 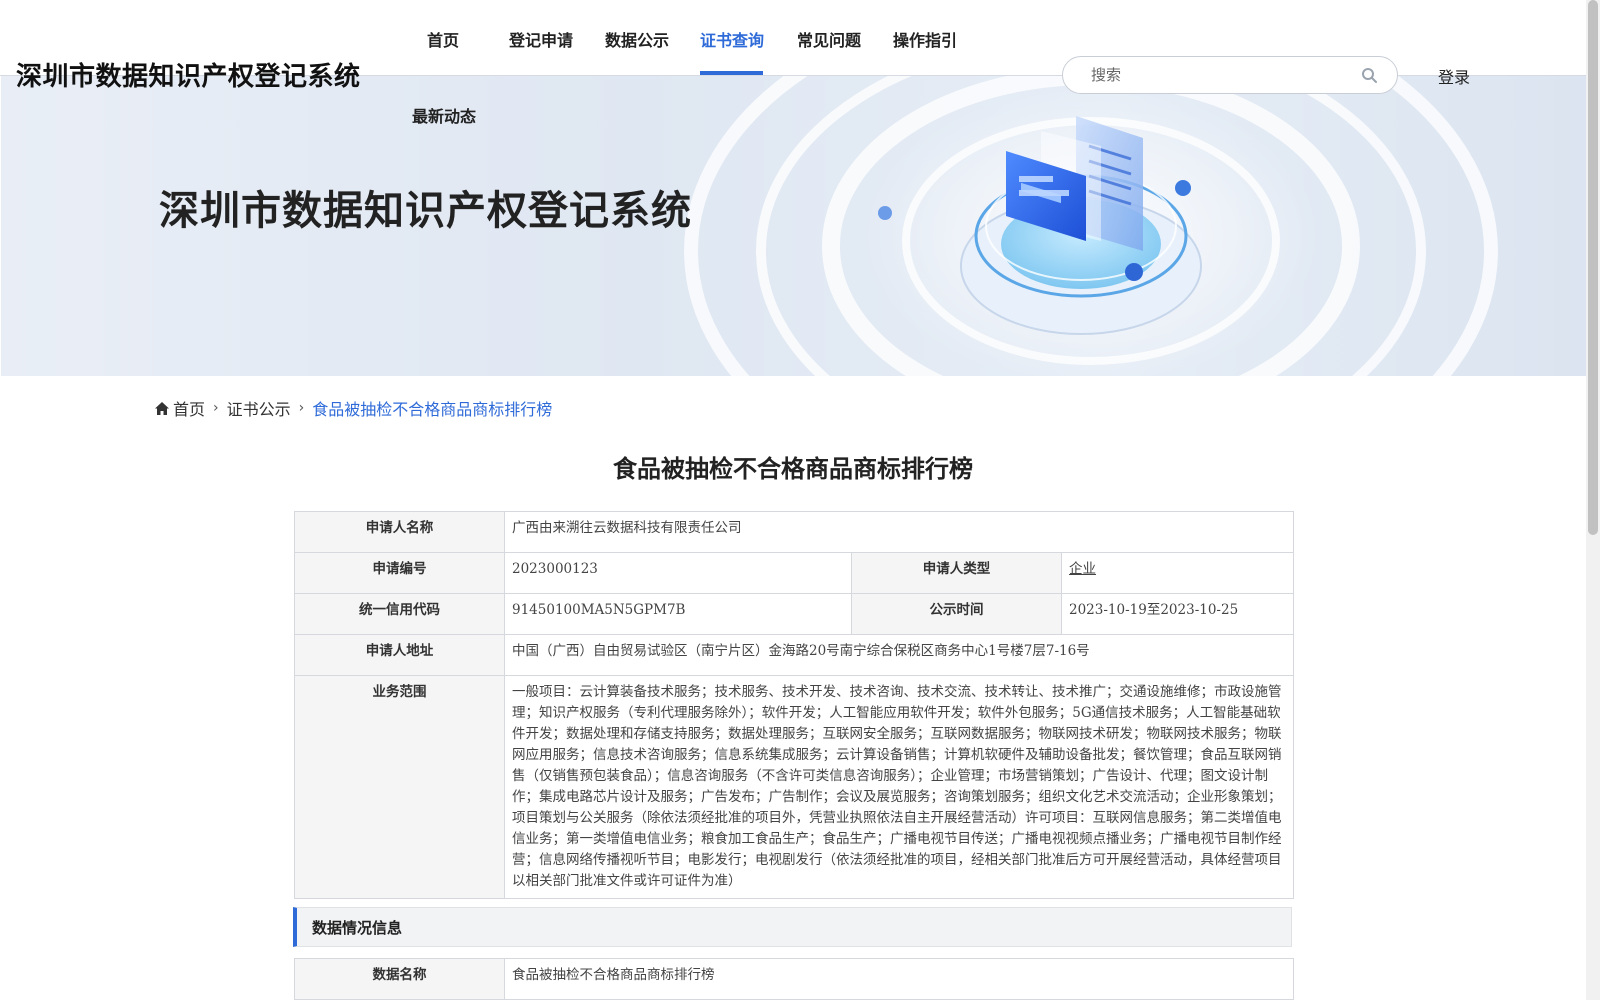 I want to click on credit-code-value: 91450100MA5N5GPM7B, so click(x=678, y=614).